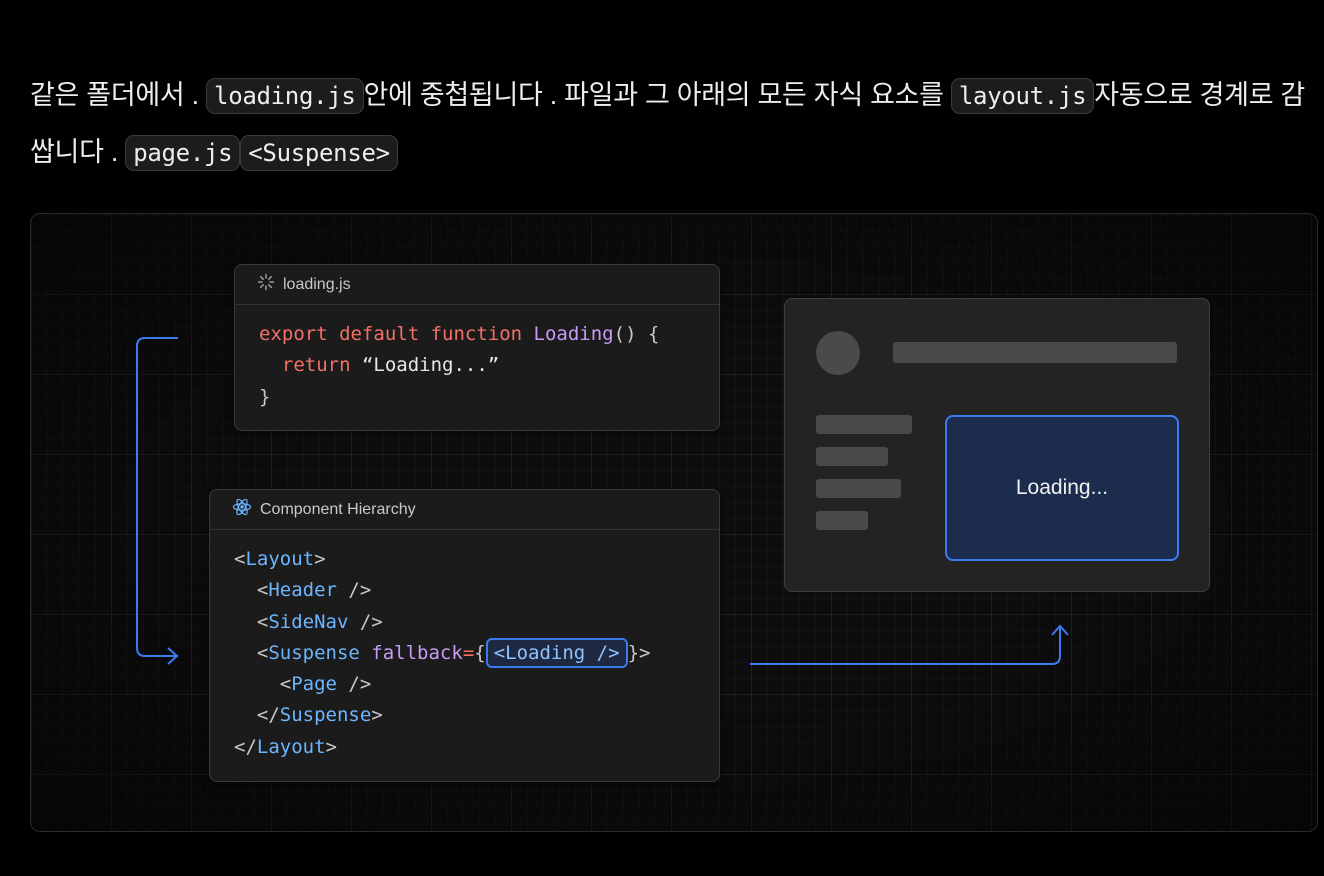  I want to click on code-token: Page, so click(314, 684).